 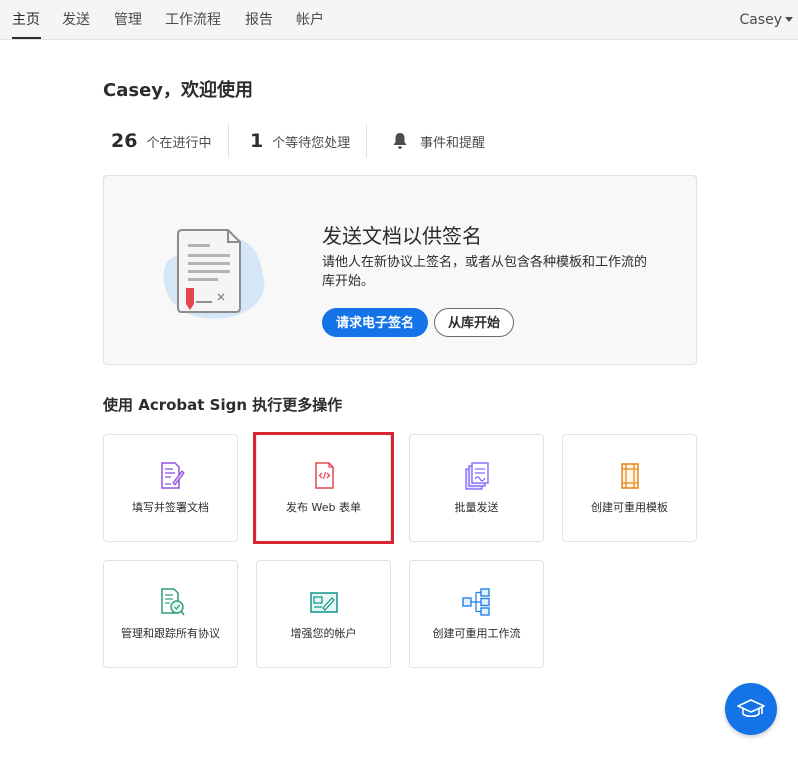 I want to click on nav-manage: 管理, so click(x=128, y=20).